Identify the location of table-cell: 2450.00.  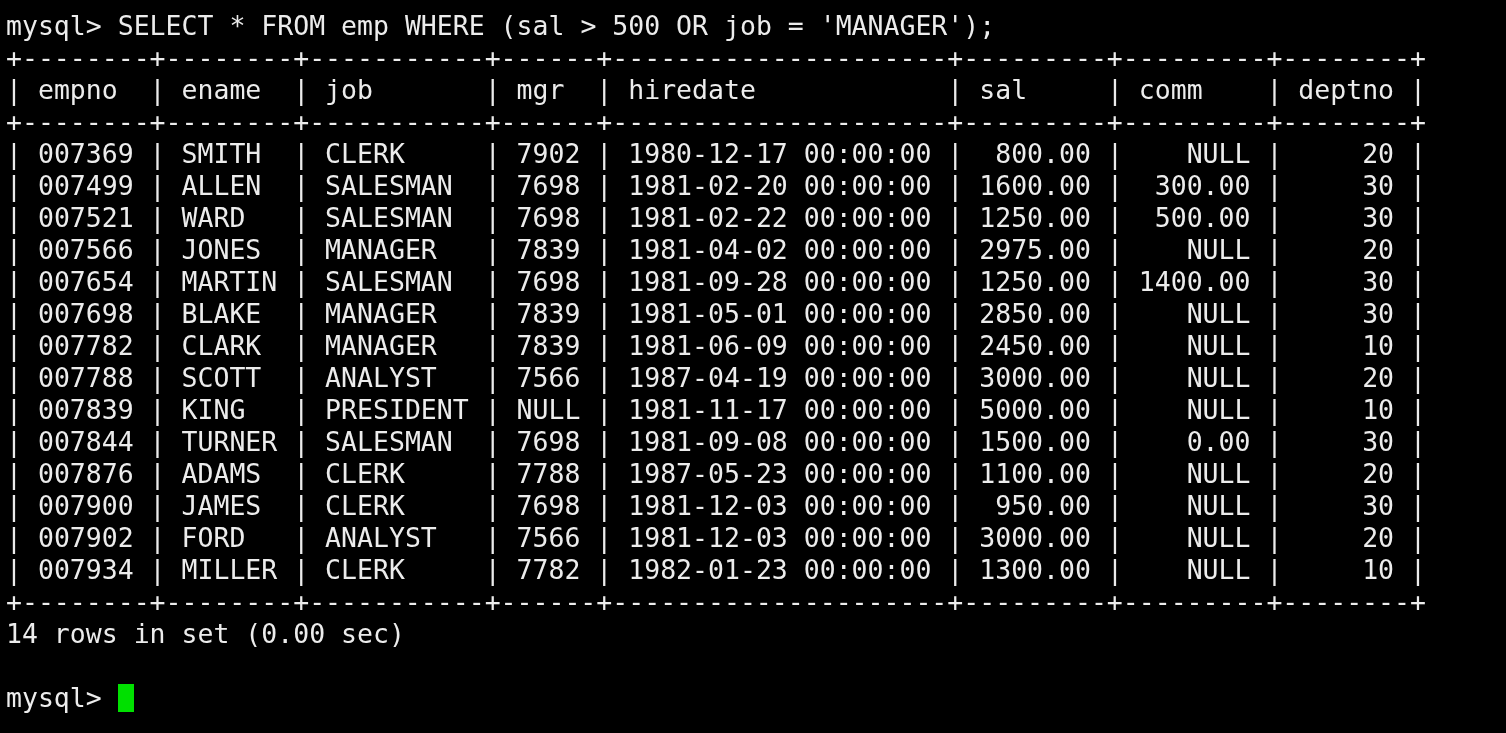
(1035, 346).